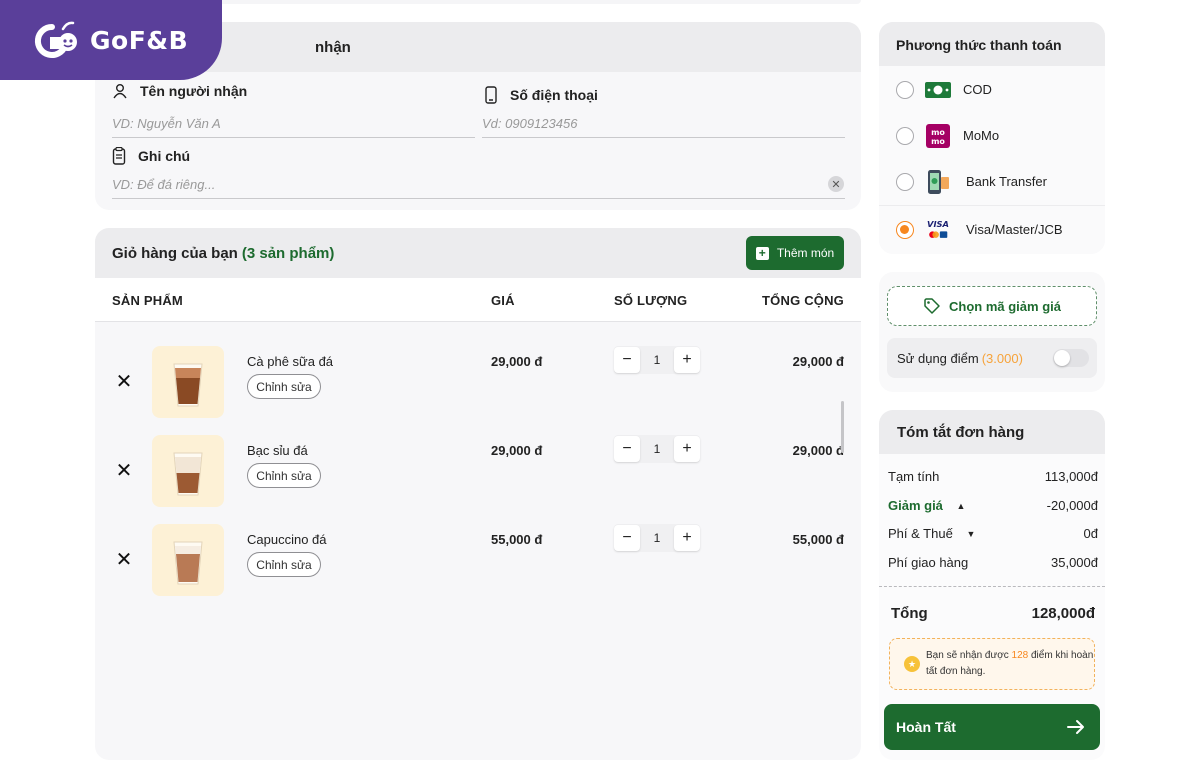  Describe the element at coordinates (139, 40) in the screenshot. I see `logo-text: GoF&B` at that location.